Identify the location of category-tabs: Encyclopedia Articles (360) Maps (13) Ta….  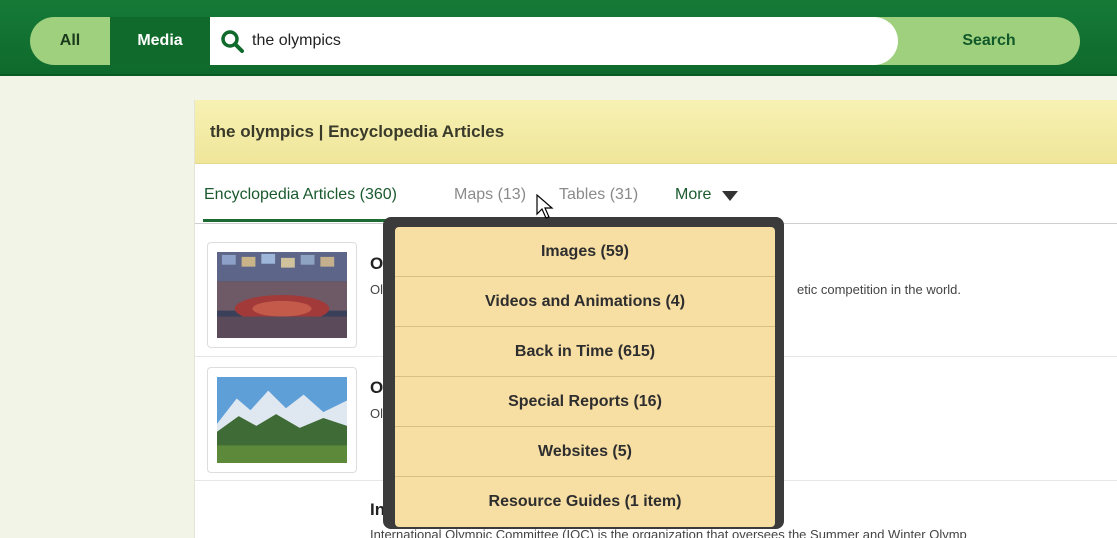
(656, 194).